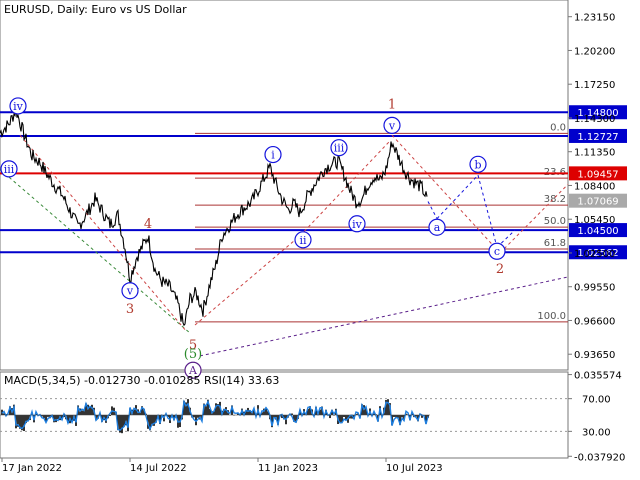 The image size is (640, 480). I want to click on time-tick-label: 14 Jul 2022, so click(158, 468).